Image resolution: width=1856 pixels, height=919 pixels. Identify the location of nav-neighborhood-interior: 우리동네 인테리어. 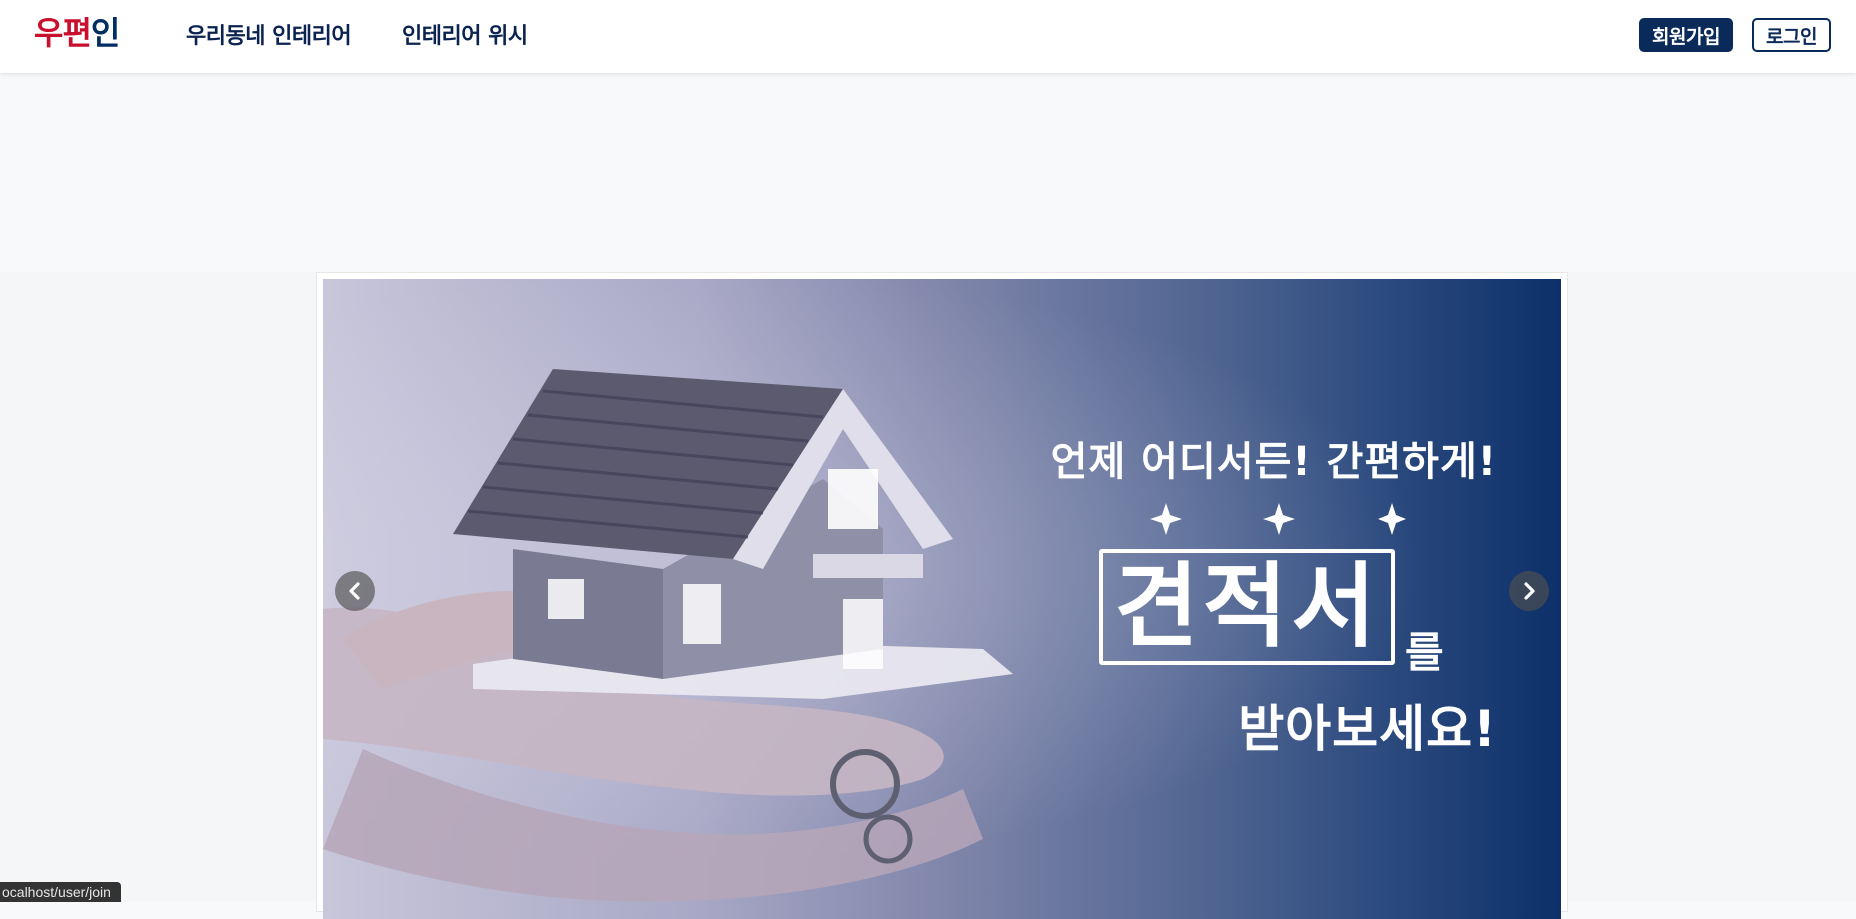
(269, 34).